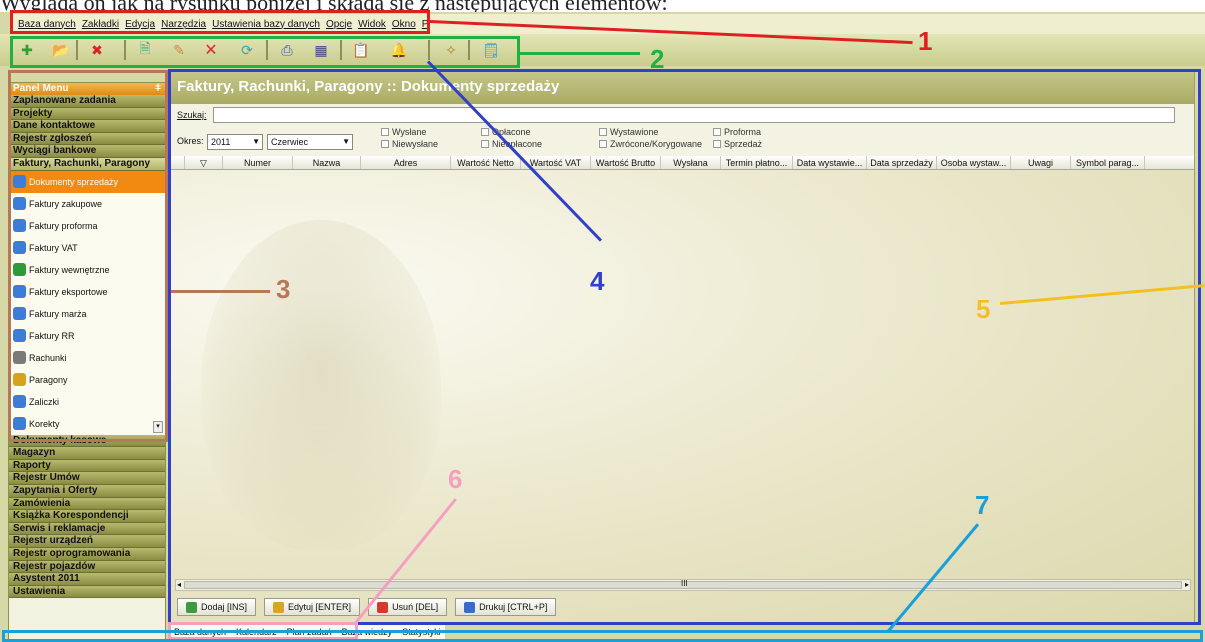 The width and height of the screenshot is (1205, 642). I want to click on menu-item-okno: Okno, so click(404, 24).